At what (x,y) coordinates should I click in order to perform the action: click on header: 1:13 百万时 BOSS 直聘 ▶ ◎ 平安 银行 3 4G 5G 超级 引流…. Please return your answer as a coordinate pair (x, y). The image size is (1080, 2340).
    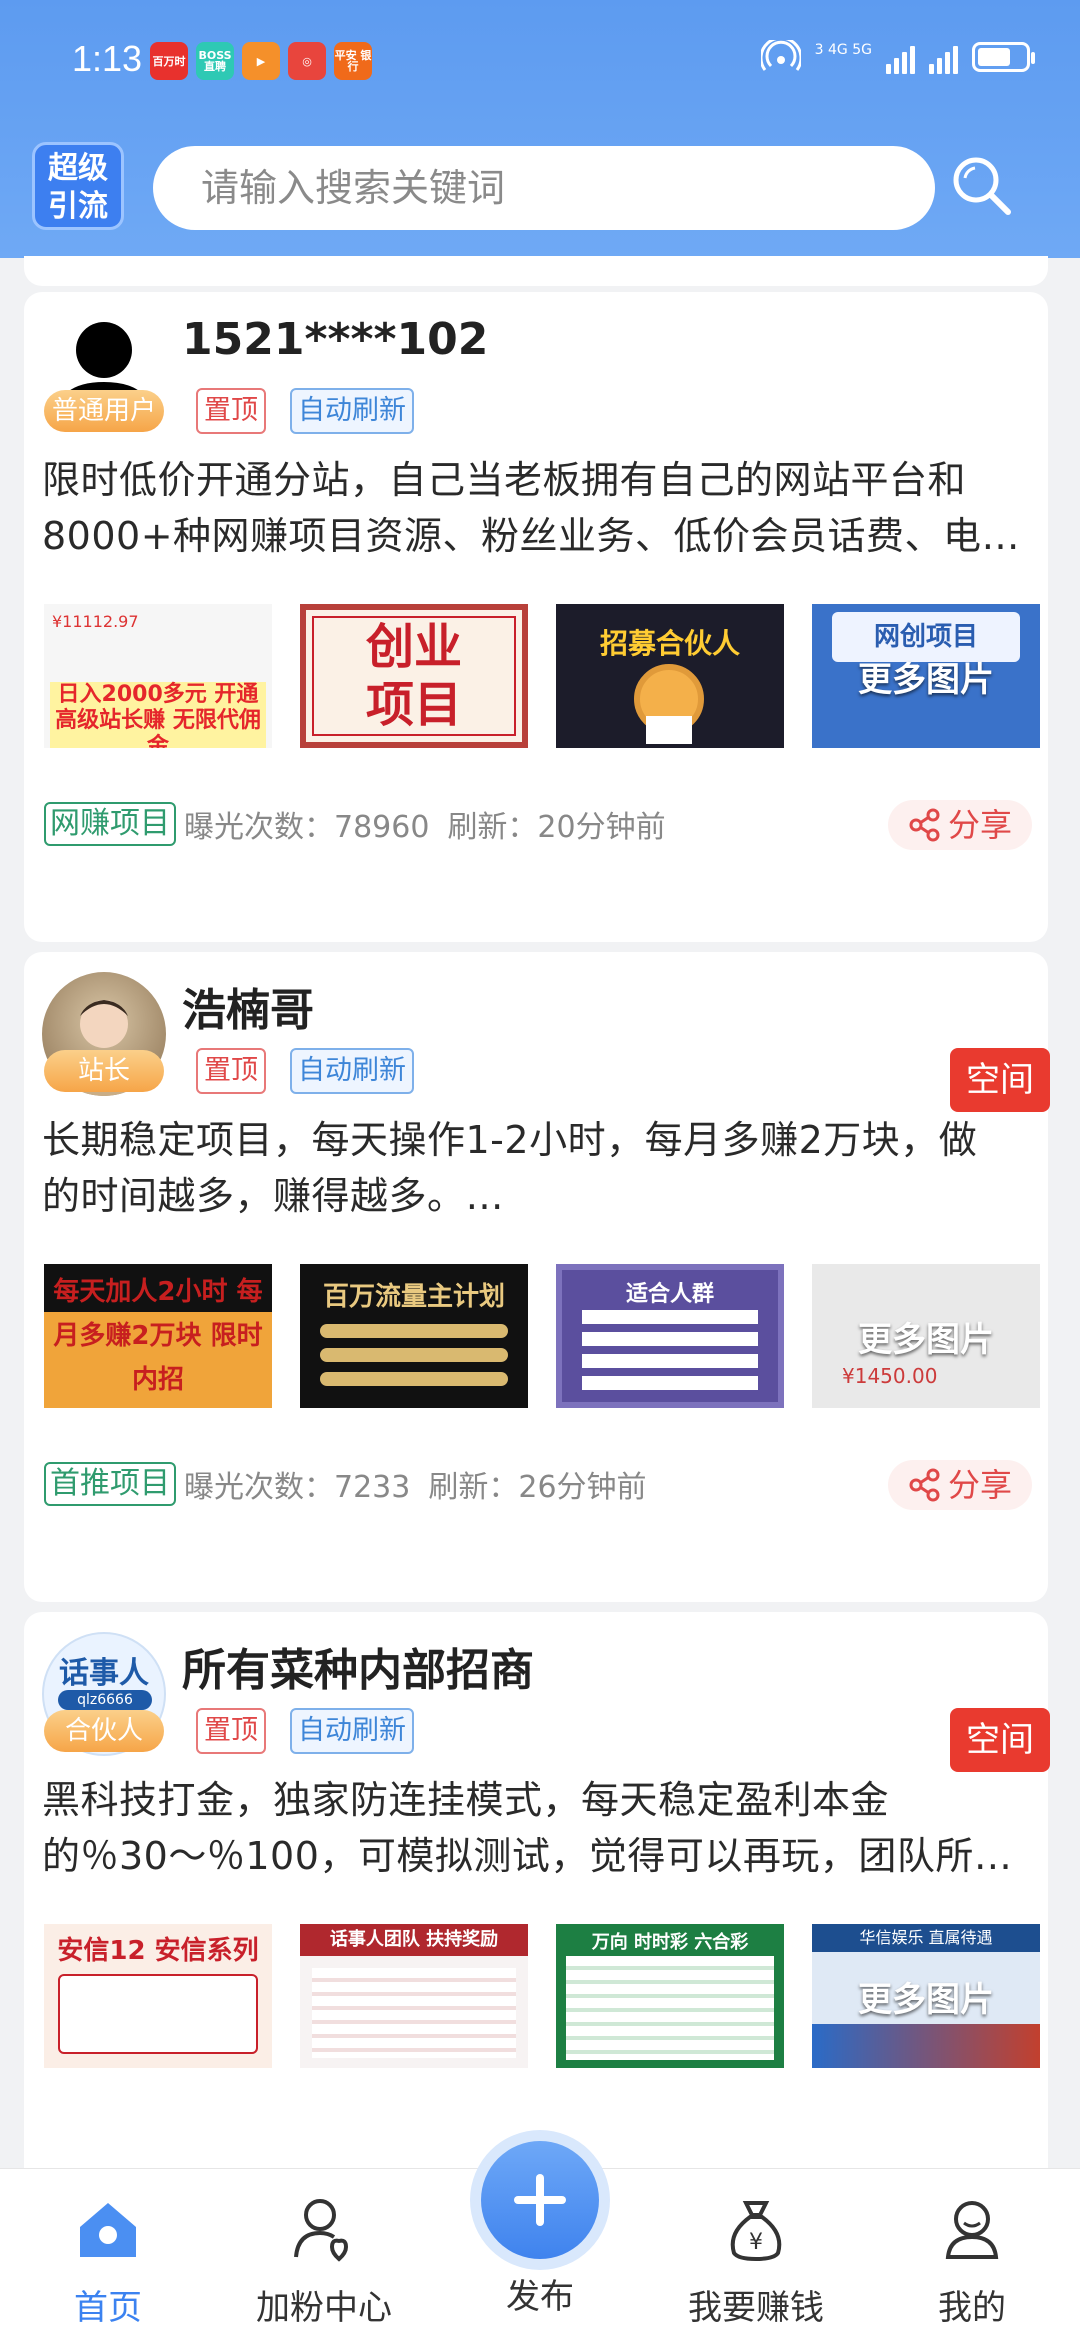
    Looking at the image, I should click on (540, 129).